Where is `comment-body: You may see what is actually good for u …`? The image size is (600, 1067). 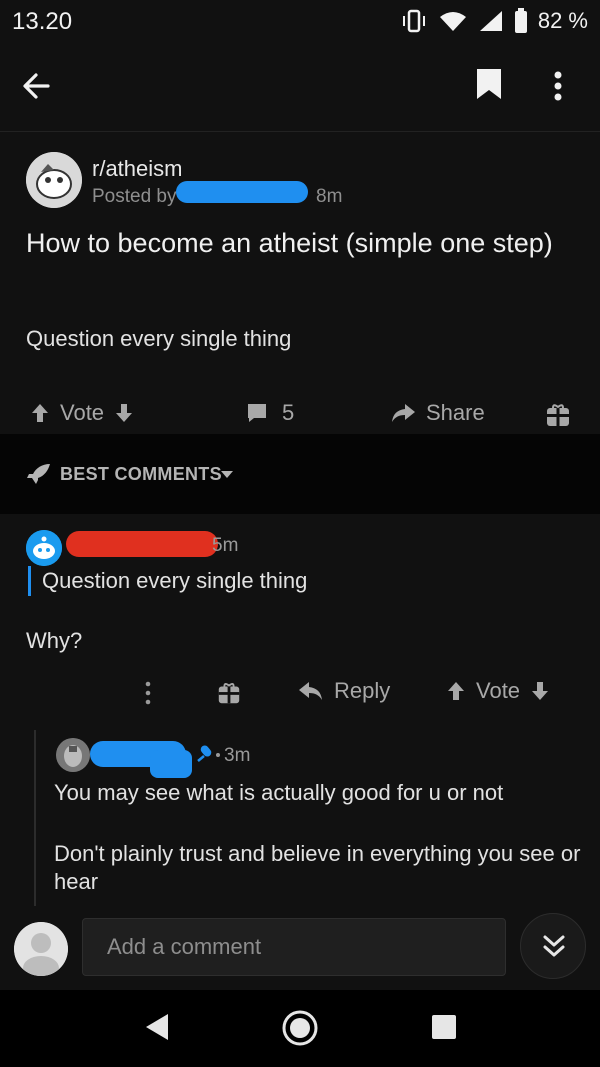 comment-body: You may see what is actually good for u … is located at coordinates (279, 792).